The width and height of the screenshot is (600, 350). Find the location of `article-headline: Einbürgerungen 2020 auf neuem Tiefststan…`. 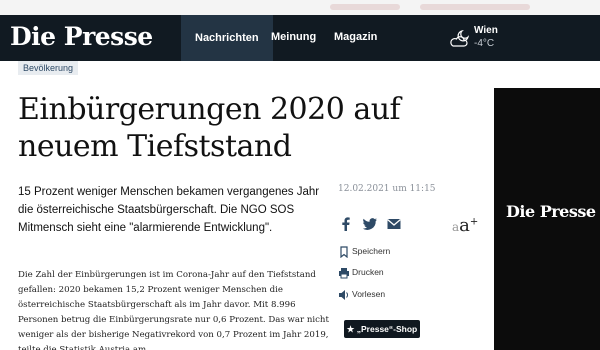

article-headline: Einbürgerungen 2020 auf neuem Tiefststan… is located at coordinates (209, 128).